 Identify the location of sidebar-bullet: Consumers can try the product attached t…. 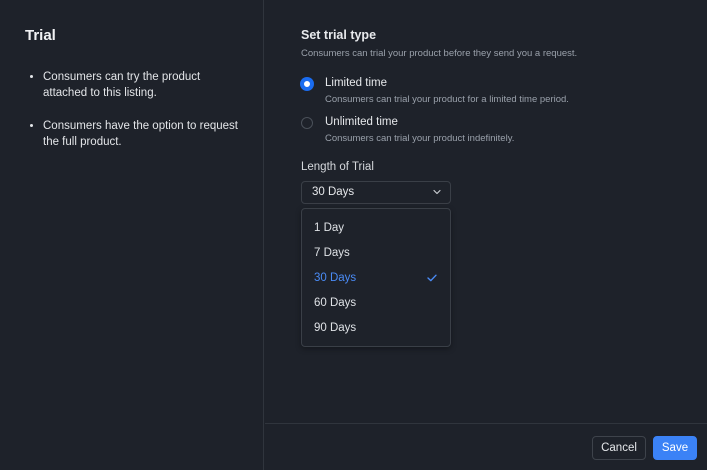
(135, 85).